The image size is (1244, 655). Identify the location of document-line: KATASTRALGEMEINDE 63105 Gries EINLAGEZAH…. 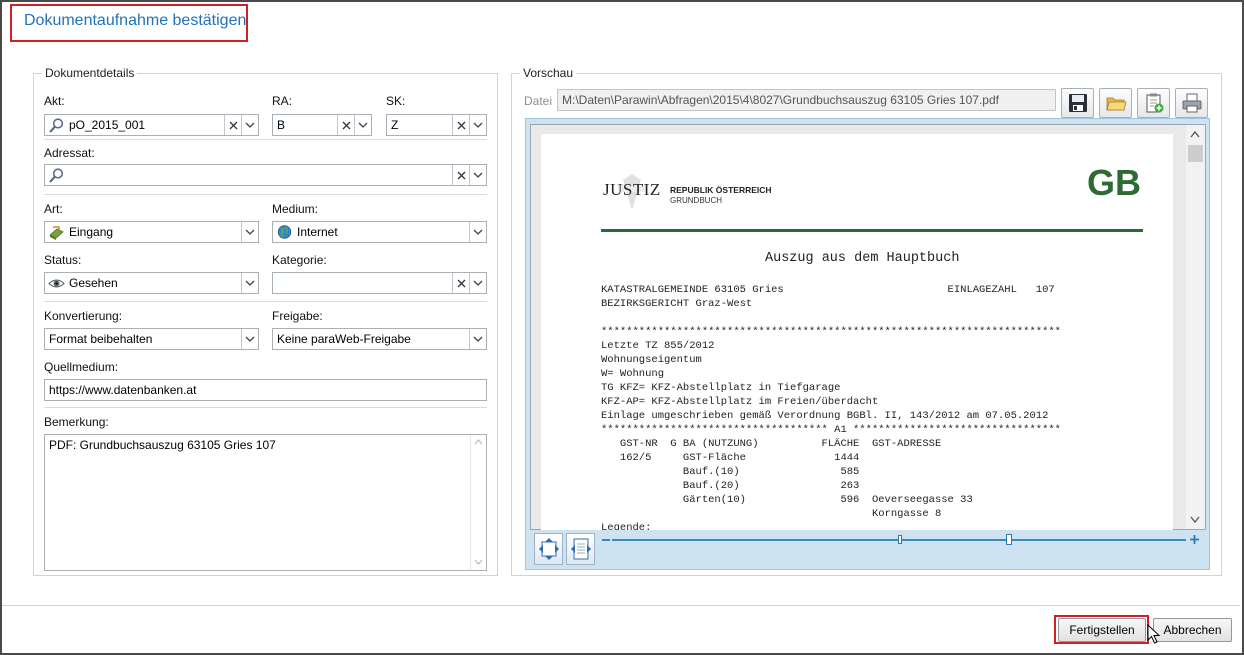
(828, 290).